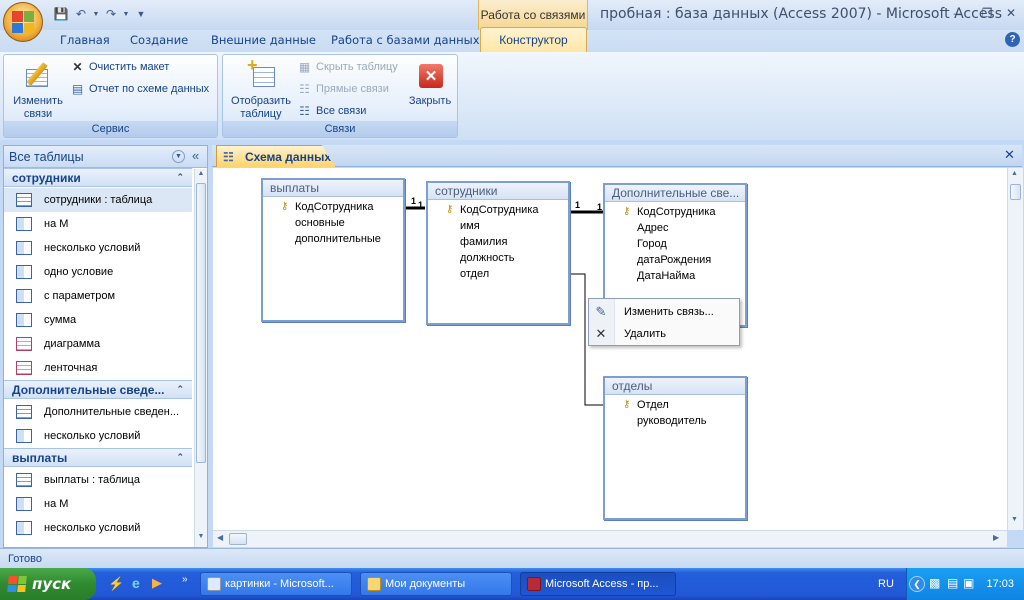 This screenshot has height=600, width=1024. Describe the element at coordinates (934, 583) in the screenshot. I see `network-icon: ▩` at that location.